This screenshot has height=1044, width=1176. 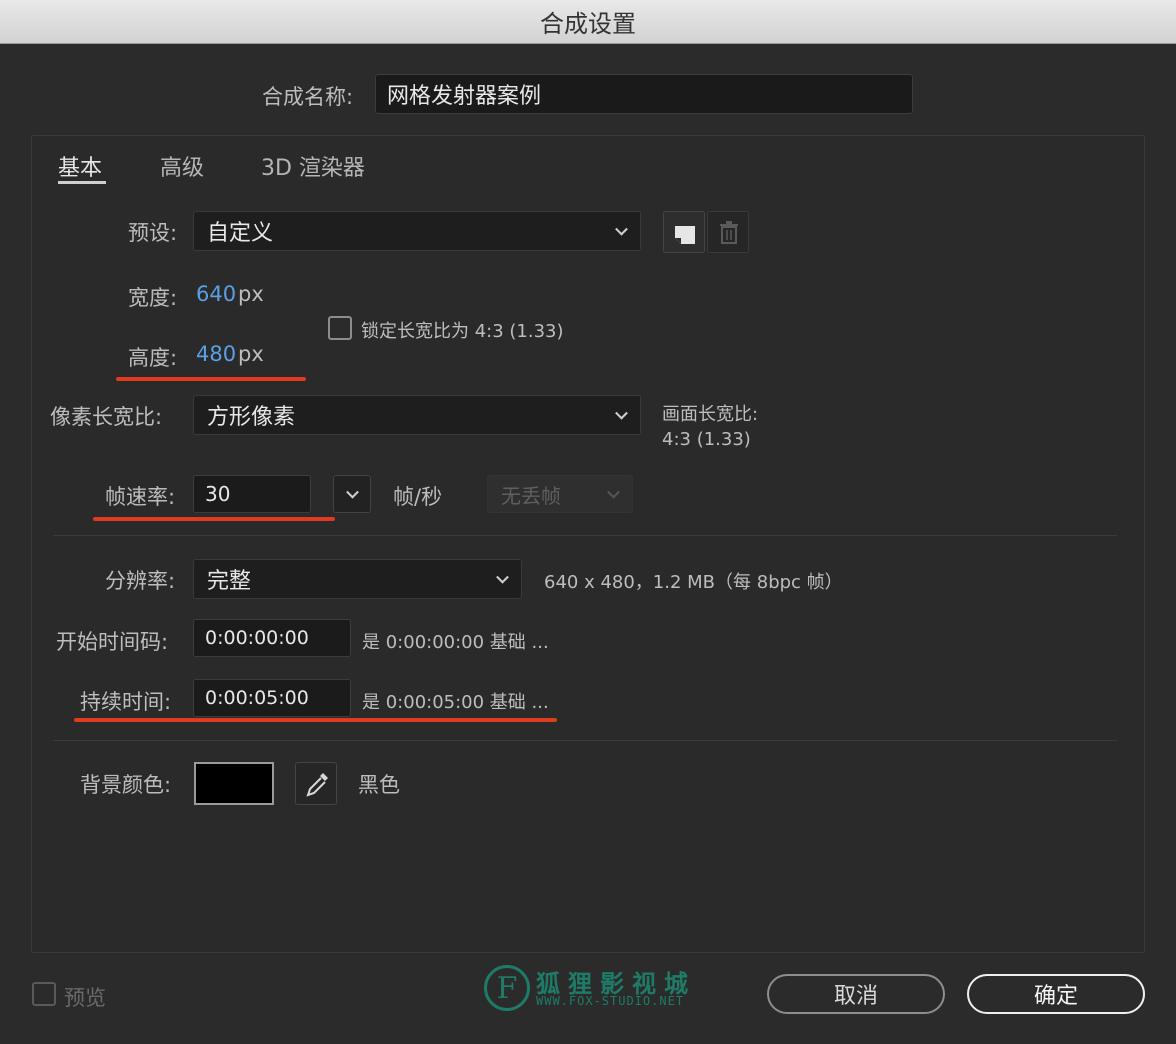 What do you see at coordinates (251, 294) in the screenshot?
I see `width-unit: px` at bounding box center [251, 294].